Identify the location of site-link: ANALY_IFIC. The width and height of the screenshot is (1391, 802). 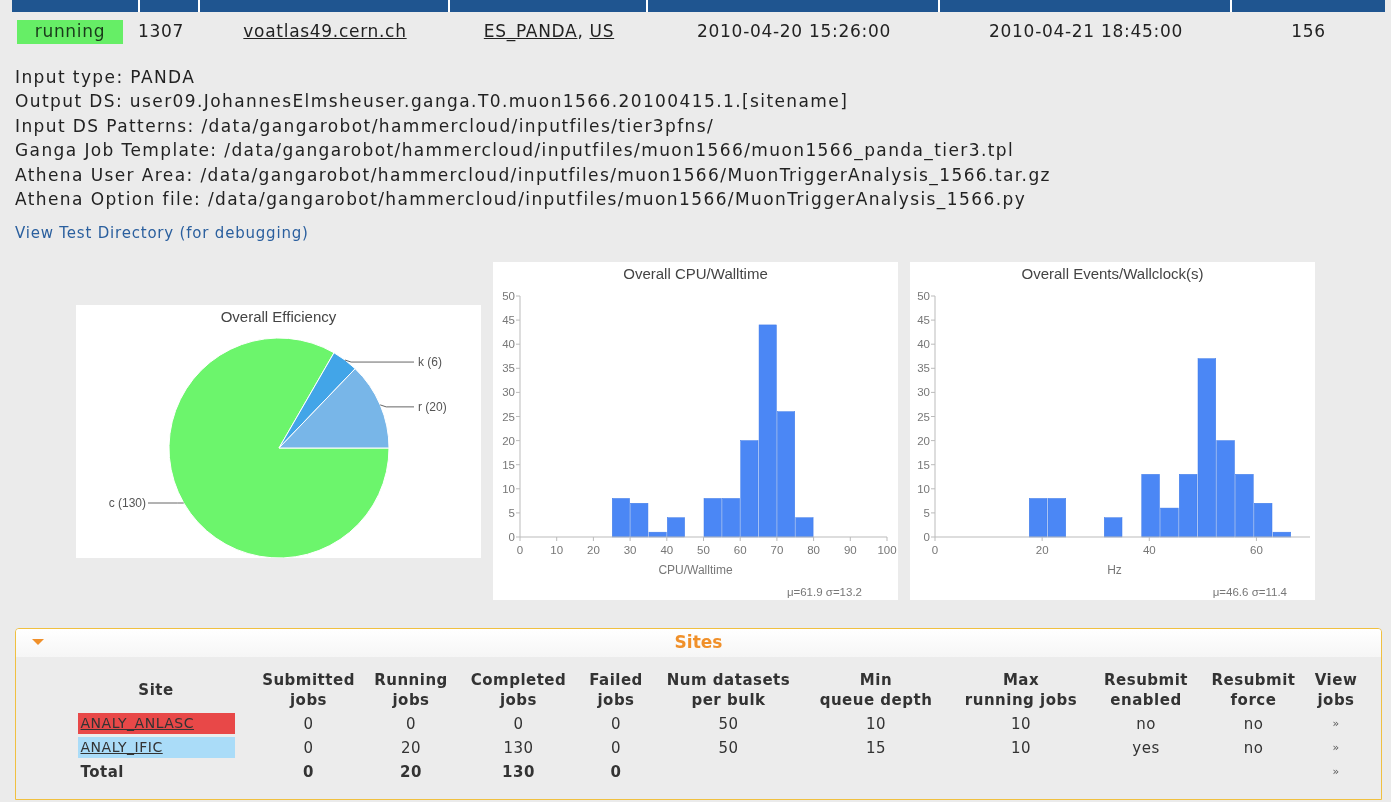
(156, 748).